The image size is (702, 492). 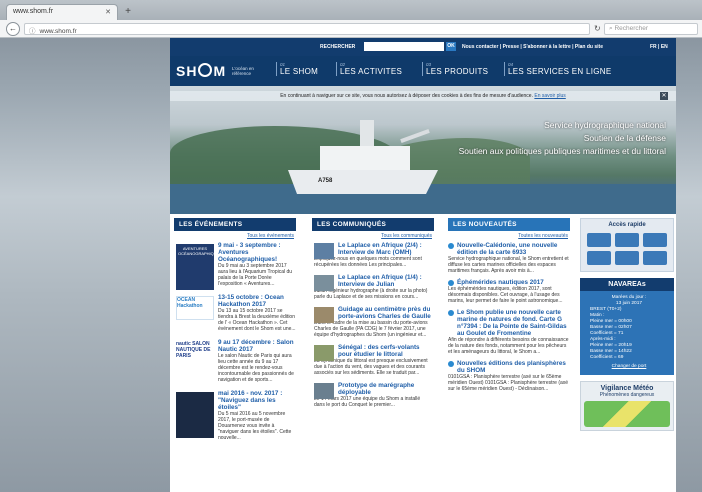 I want to click on browser-tab-strip: www.shom.fr ✕ +, so click(x=351, y=10).